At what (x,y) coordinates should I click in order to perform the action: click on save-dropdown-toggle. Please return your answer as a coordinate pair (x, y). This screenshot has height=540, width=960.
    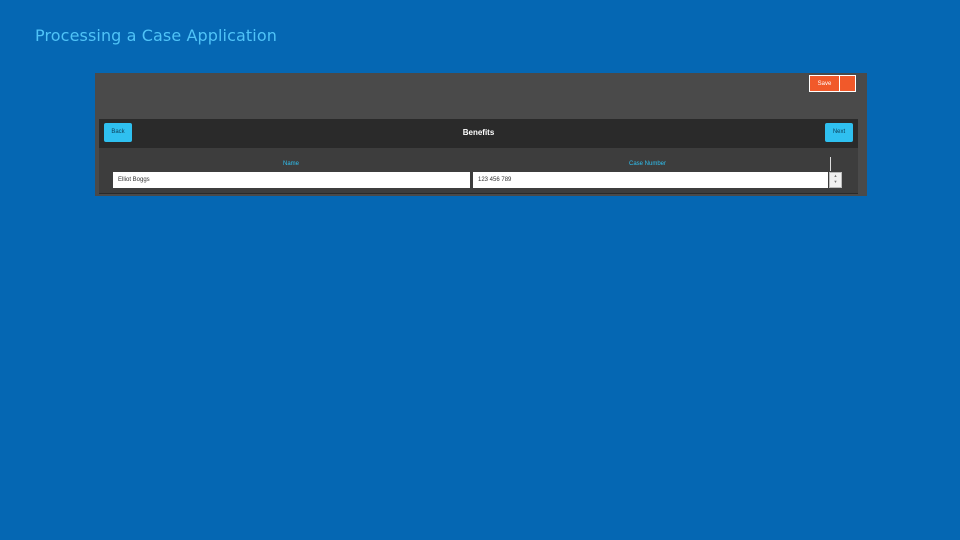
    Looking at the image, I should click on (848, 83).